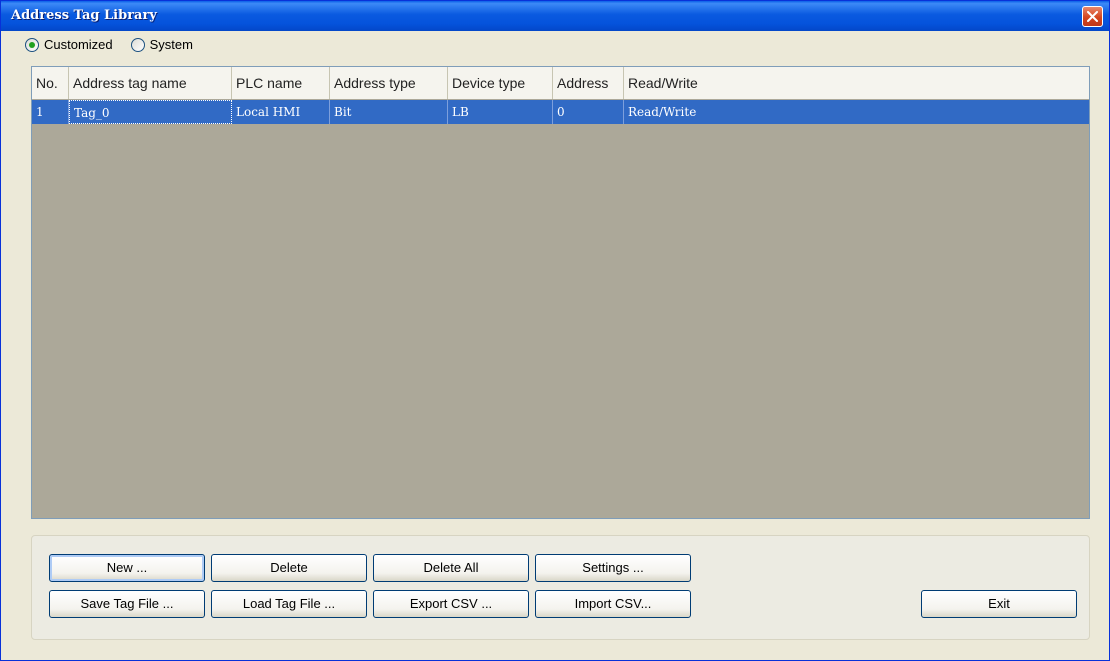  Describe the element at coordinates (389, 112) in the screenshot. I see `cell-address-type: Bit` at that location.